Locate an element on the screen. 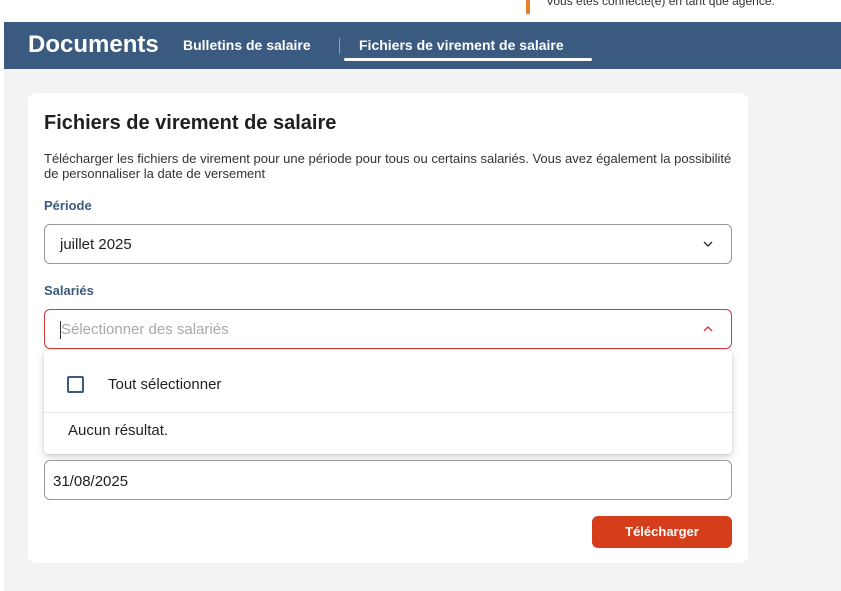 This screenshot has width=841, height=591. periode-label: Période is located at coordinates (68, 205).